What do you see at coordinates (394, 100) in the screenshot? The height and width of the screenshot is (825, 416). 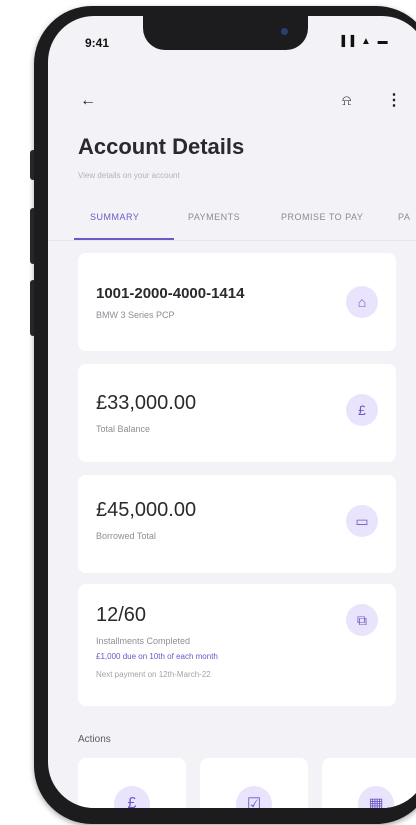 I see `more-options-icon: ⋮` at bounding box center [394, 100].